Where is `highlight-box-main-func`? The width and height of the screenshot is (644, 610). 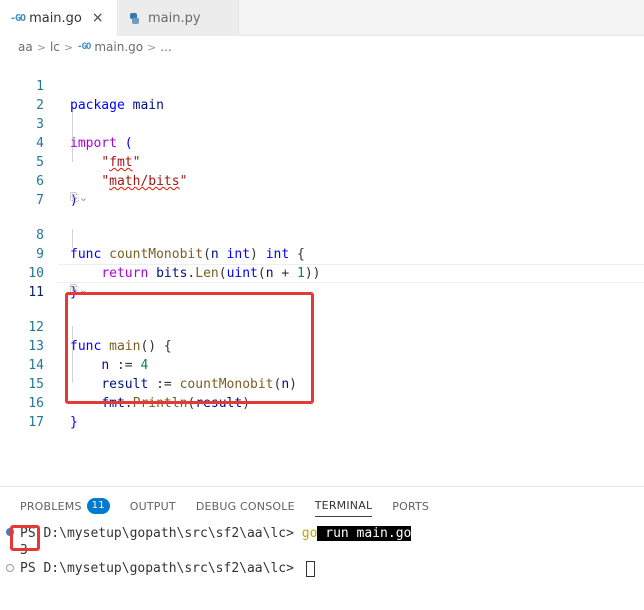 highlight-box-main-func is located at coordinates (189, 348).